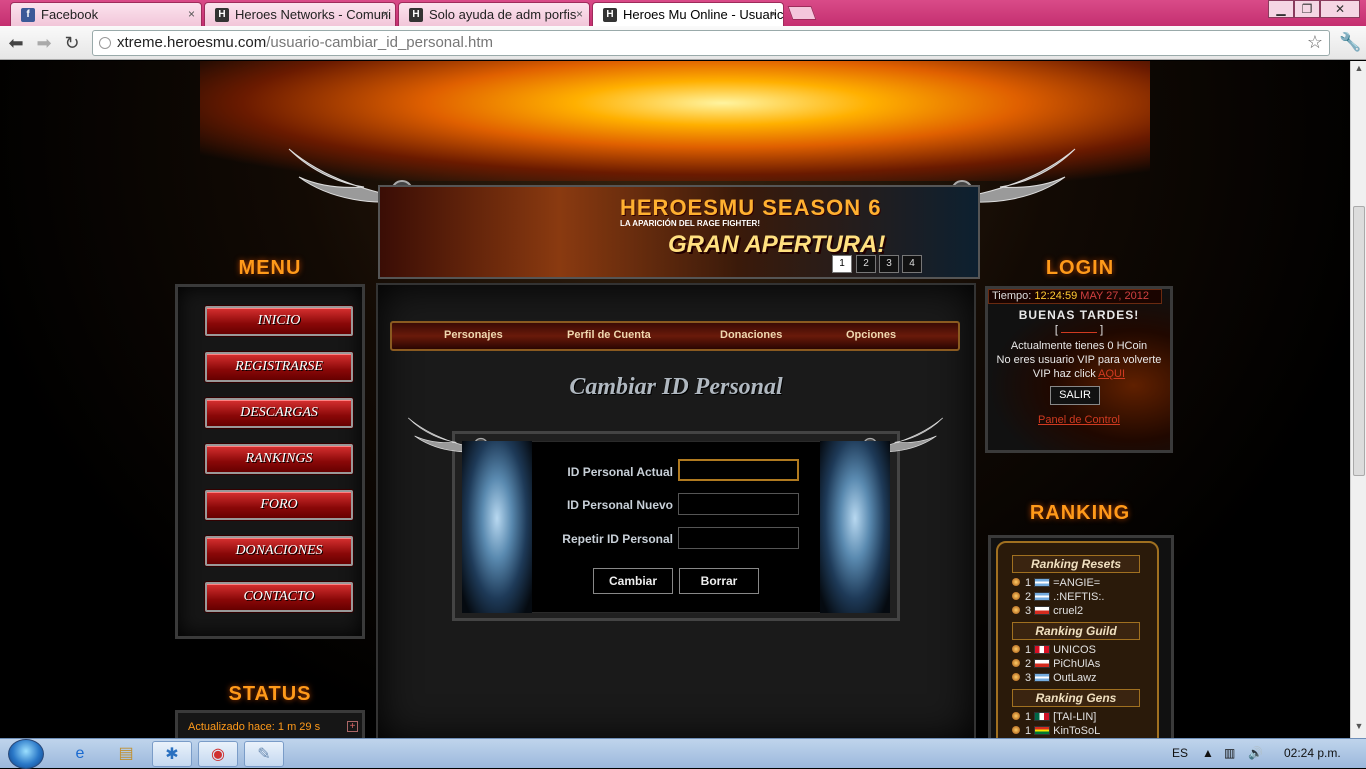 Image resolution: width=1366 pixels, height=769 pixels. What do you see at coordinates (279, 321) in the screenshot?
I see `menu-inicio-button: INICIO` at bounding box center [279, 321].